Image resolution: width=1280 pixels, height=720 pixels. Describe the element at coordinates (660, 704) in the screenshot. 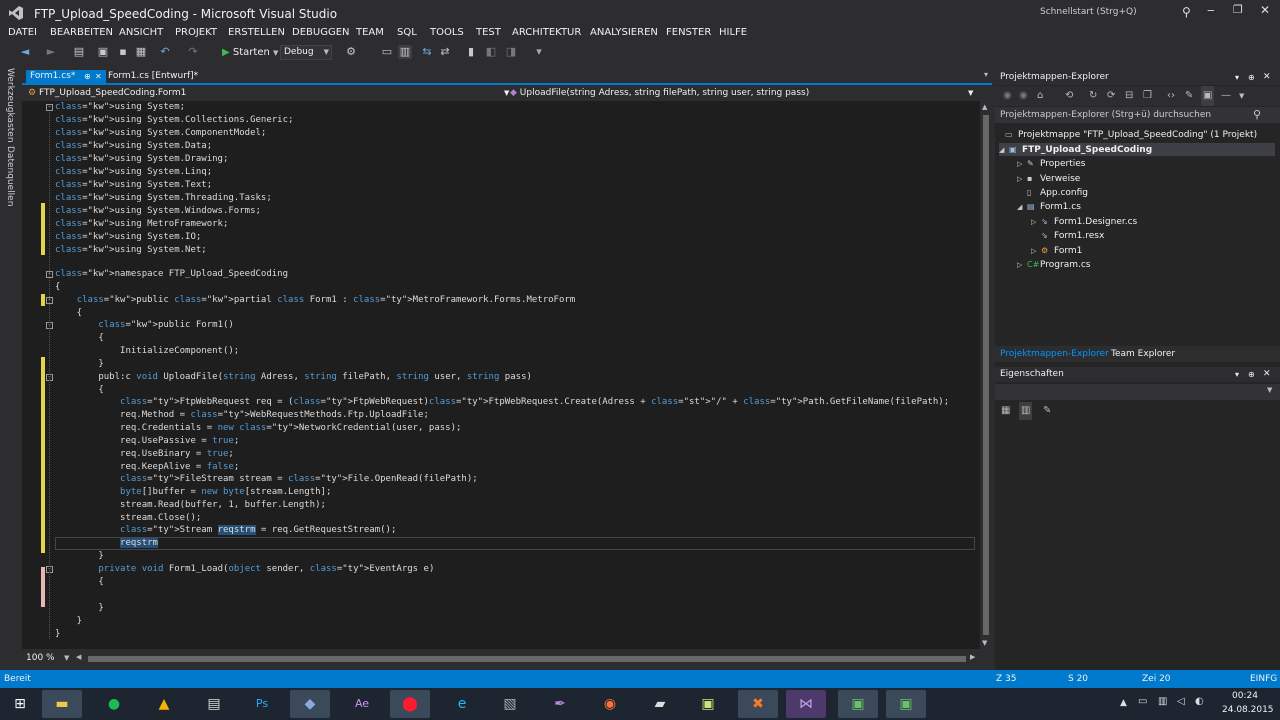

I see `tool-icon: ▰` at that location.